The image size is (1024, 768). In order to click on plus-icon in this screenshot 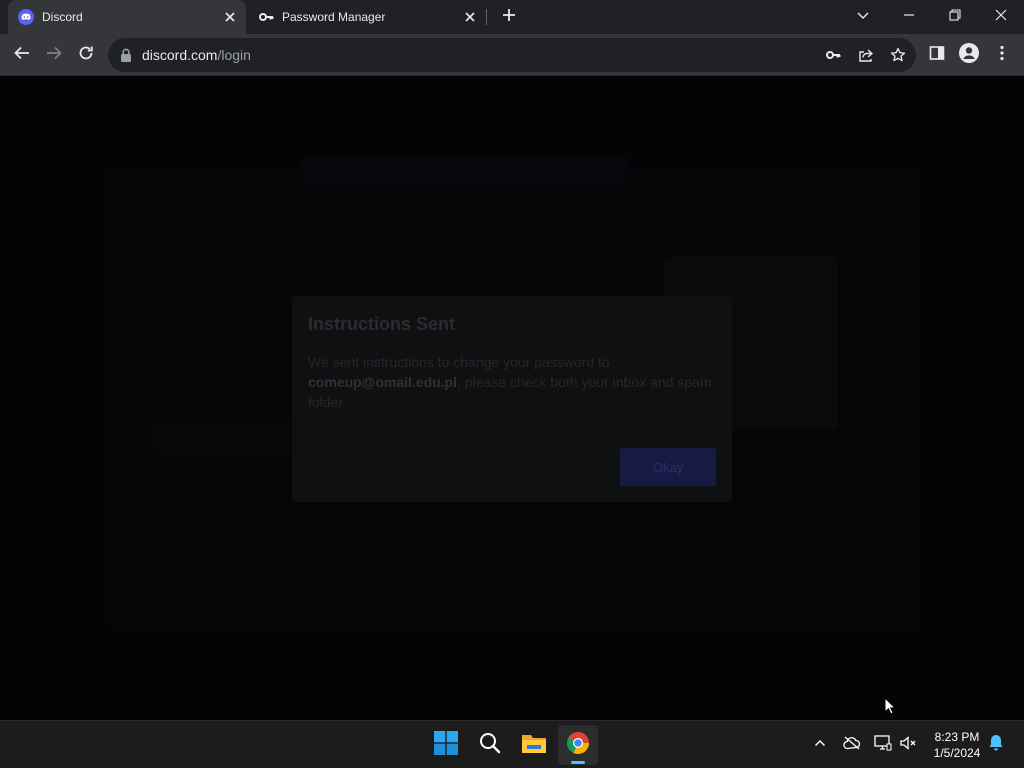, I will do `click(509, 17)`.